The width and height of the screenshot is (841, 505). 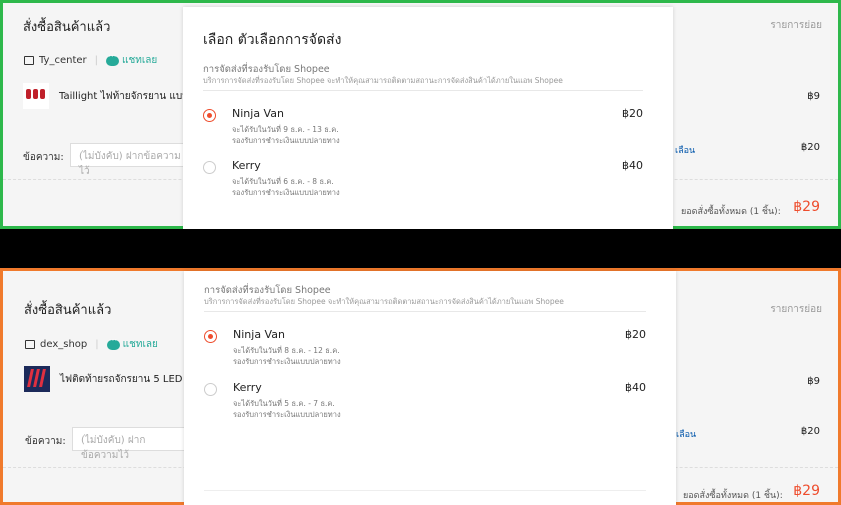 What do you see at coordinates (126, 96) in the screenshot?
I see `product-name: Taillight ไฟท้ายจักรยาน แบบร` at bounding box center [126, 96].